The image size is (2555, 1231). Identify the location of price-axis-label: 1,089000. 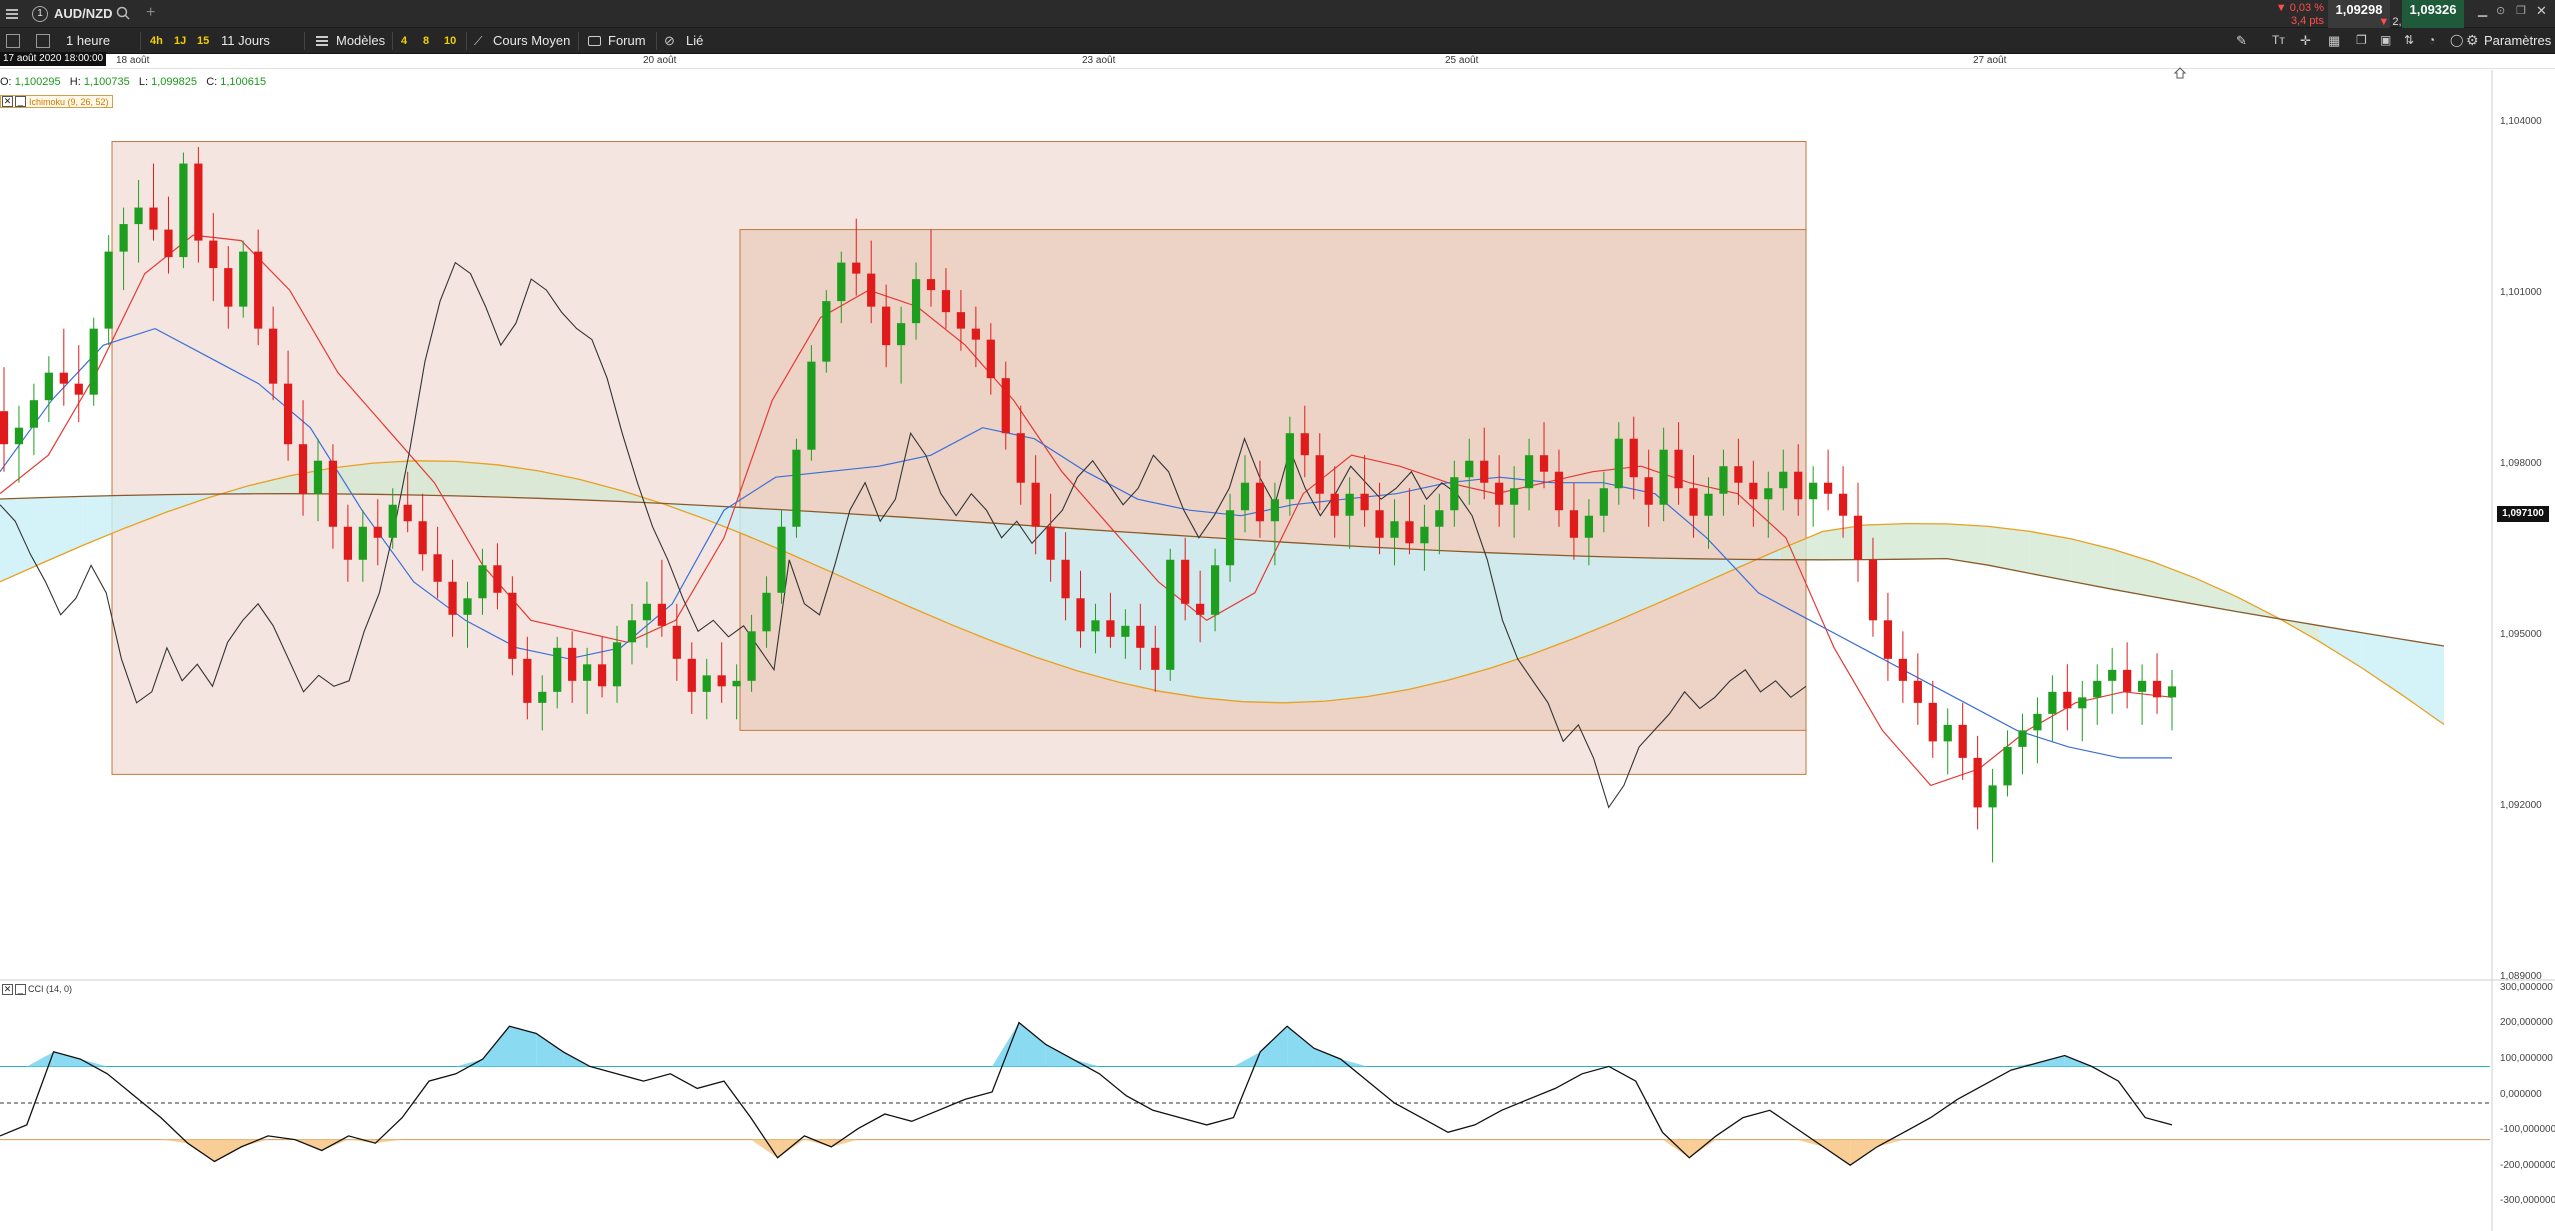
(2521, 976).